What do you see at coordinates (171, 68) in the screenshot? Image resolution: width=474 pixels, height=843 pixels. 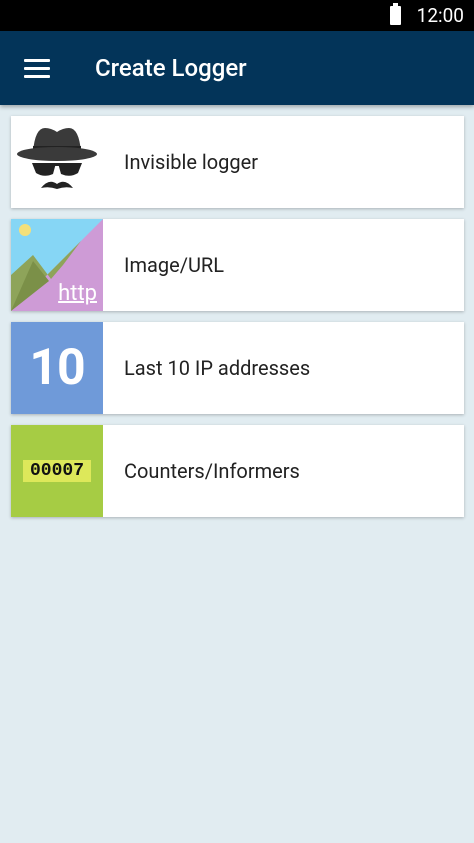 I see `page-title: Create Logger` at bounding box center [171, 68].